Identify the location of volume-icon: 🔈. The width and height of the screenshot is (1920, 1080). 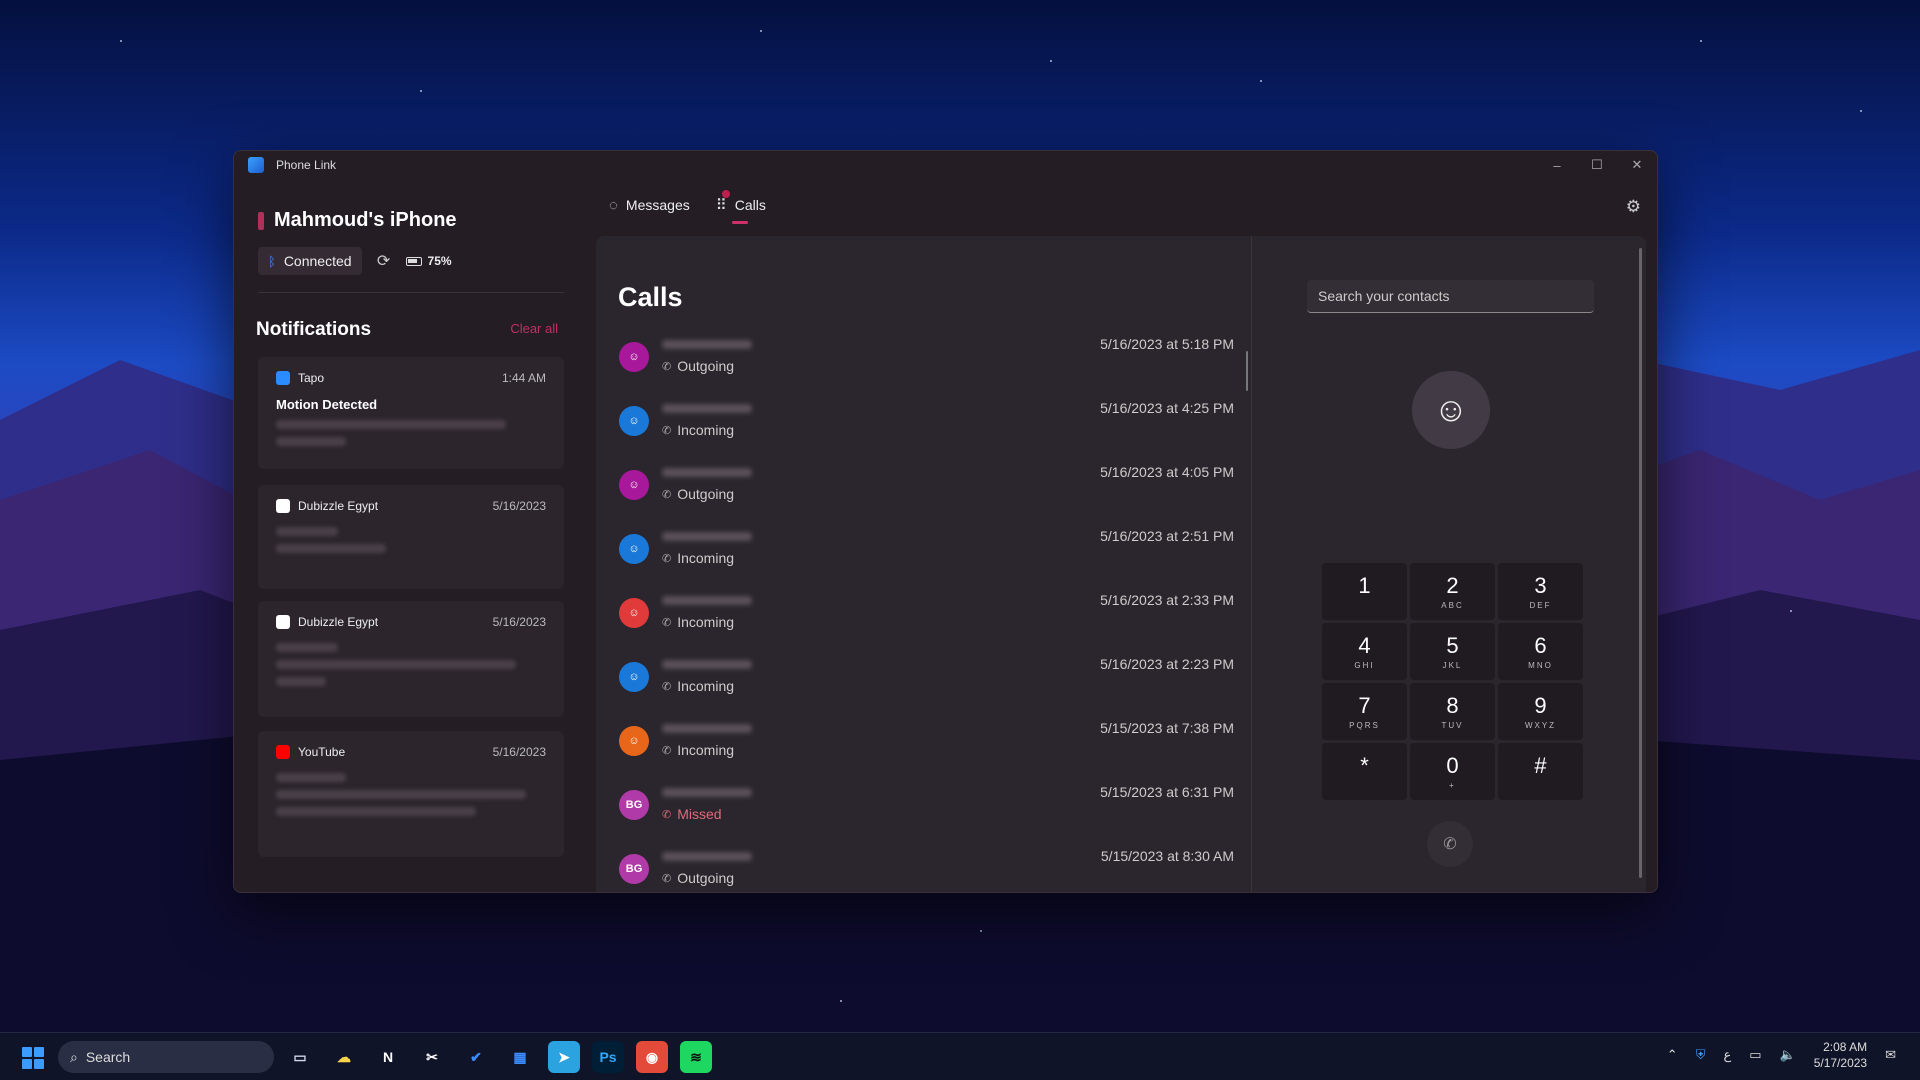
(1788, 1055).